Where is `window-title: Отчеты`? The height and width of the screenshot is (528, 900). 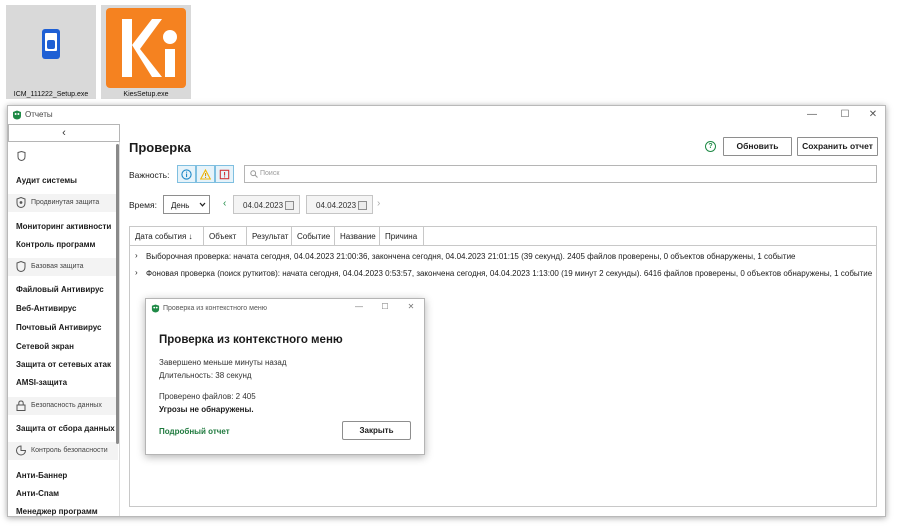
window-title: Отчеты is located at coordinates (39, 114).